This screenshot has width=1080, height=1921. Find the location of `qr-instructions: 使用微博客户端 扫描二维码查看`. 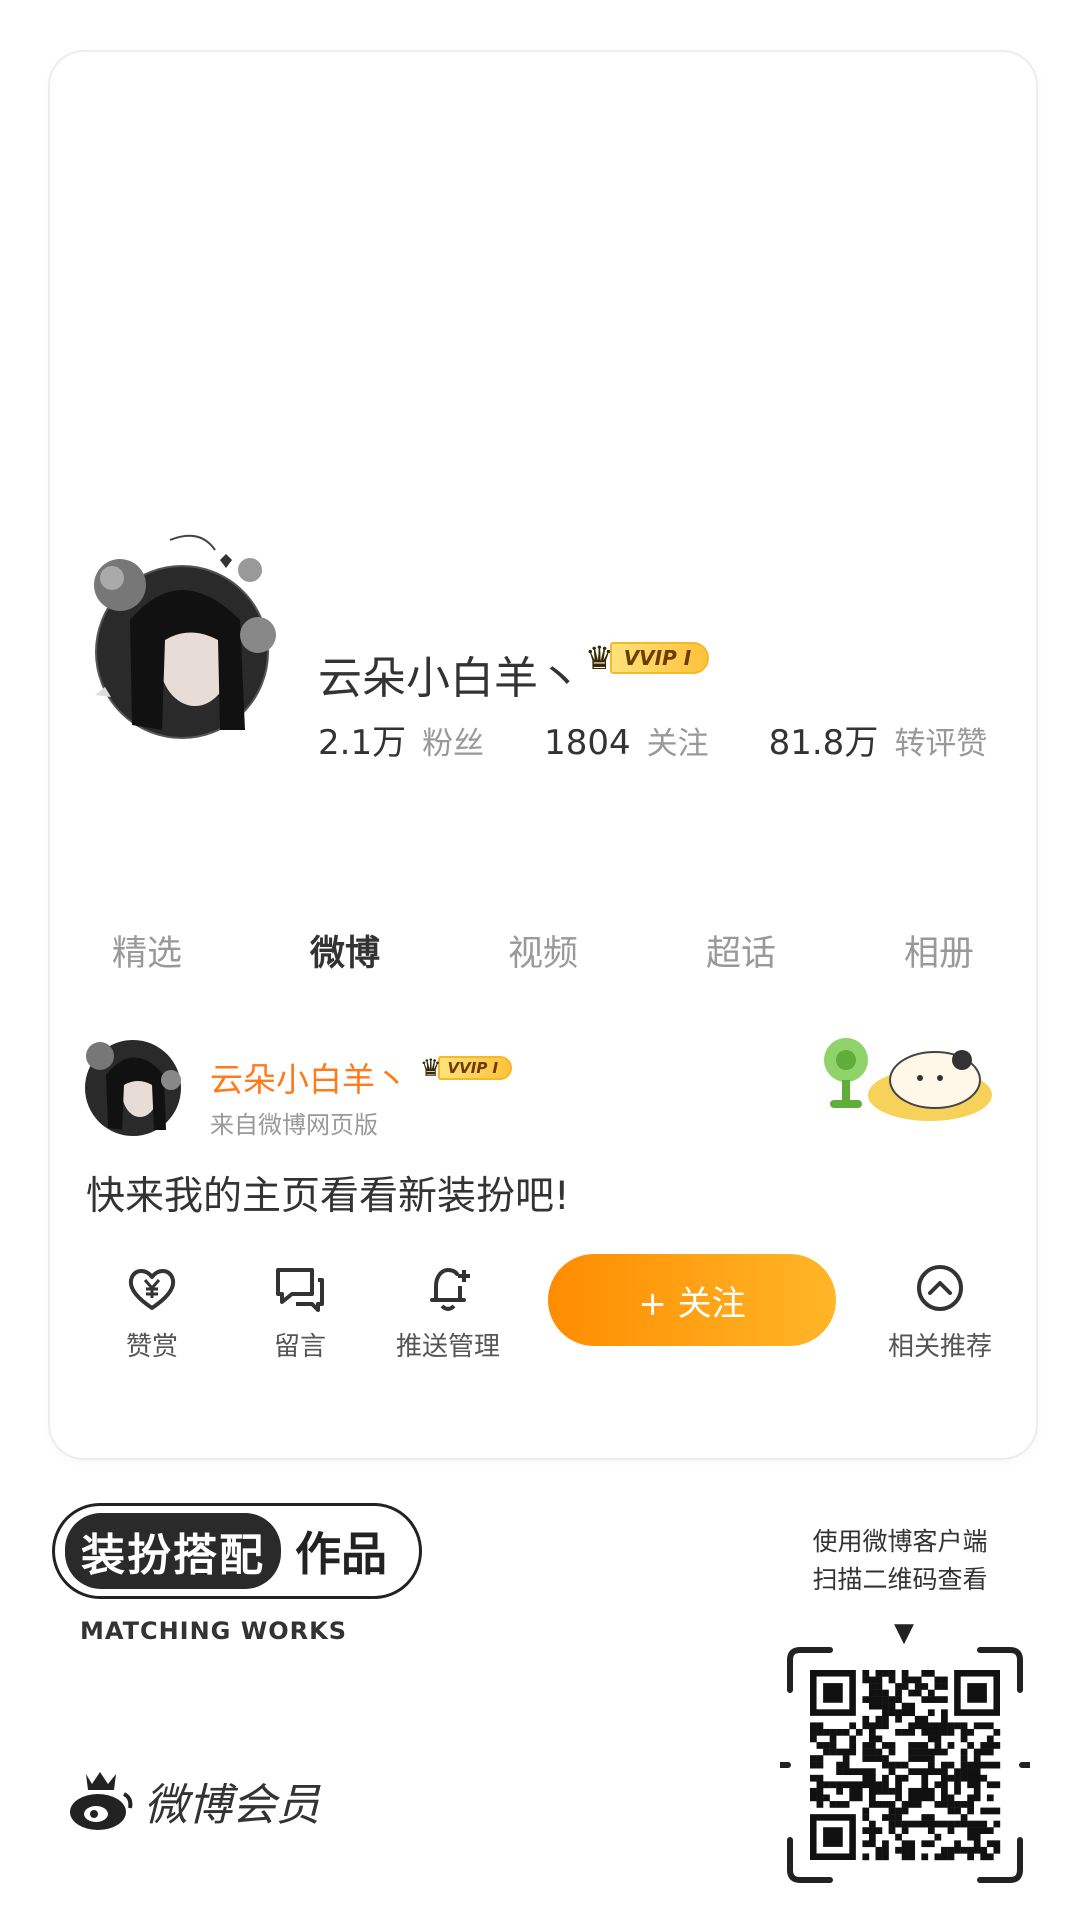

qr-instructions: 使用微博客户端 扫描二维码查看 is located at coordinates (900, 1561).